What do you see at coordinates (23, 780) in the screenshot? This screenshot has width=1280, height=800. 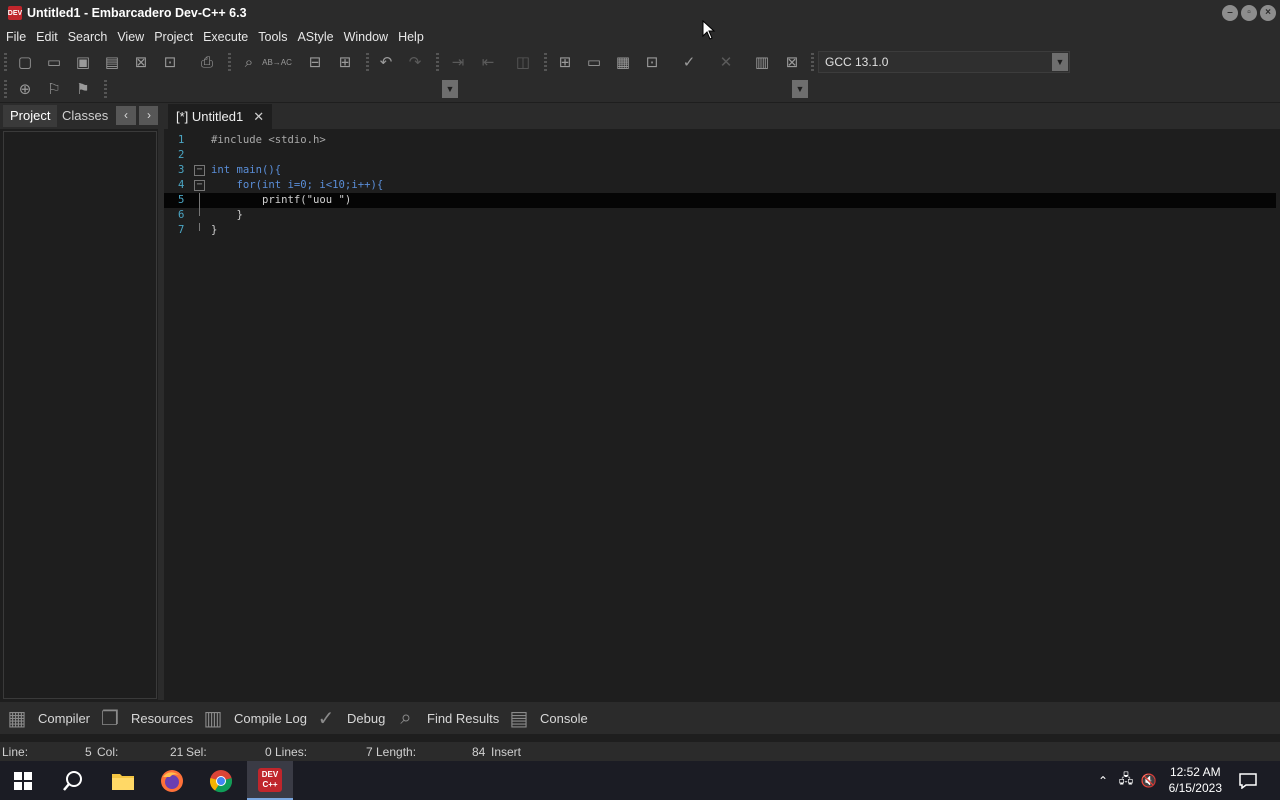 I see `start-button` at bounding box center [23, 780].